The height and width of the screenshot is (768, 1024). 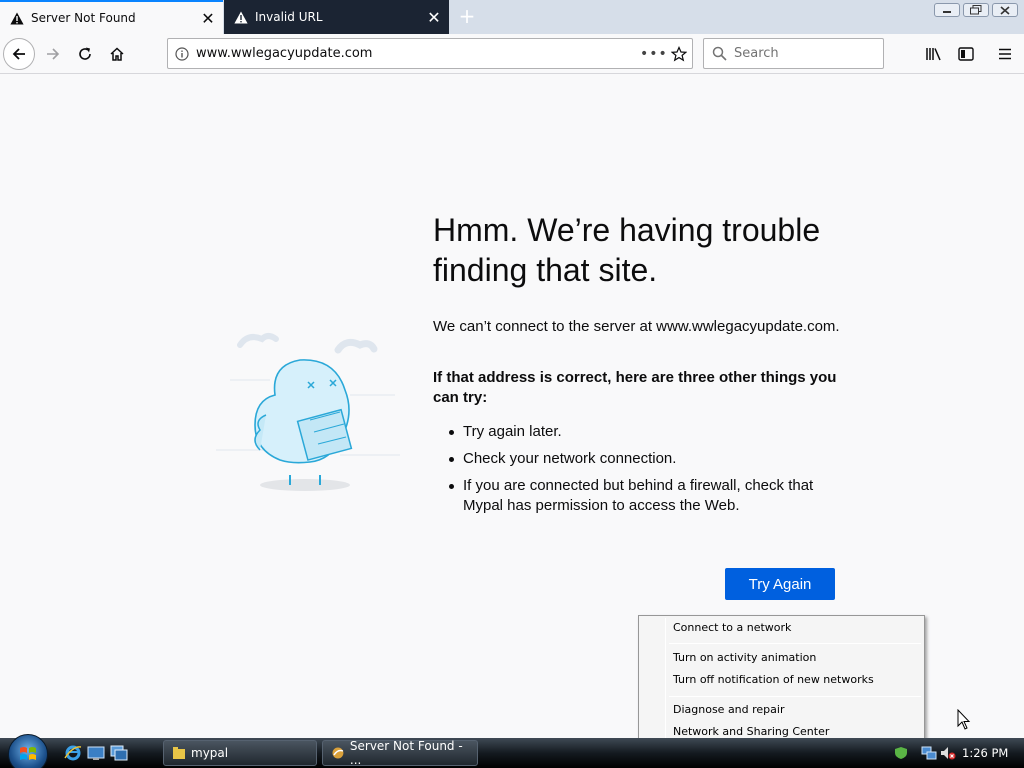 What do you see at coordinates (179, 753) in the screenshot?
I see `folder-icon` at bounding box center [179, 753].